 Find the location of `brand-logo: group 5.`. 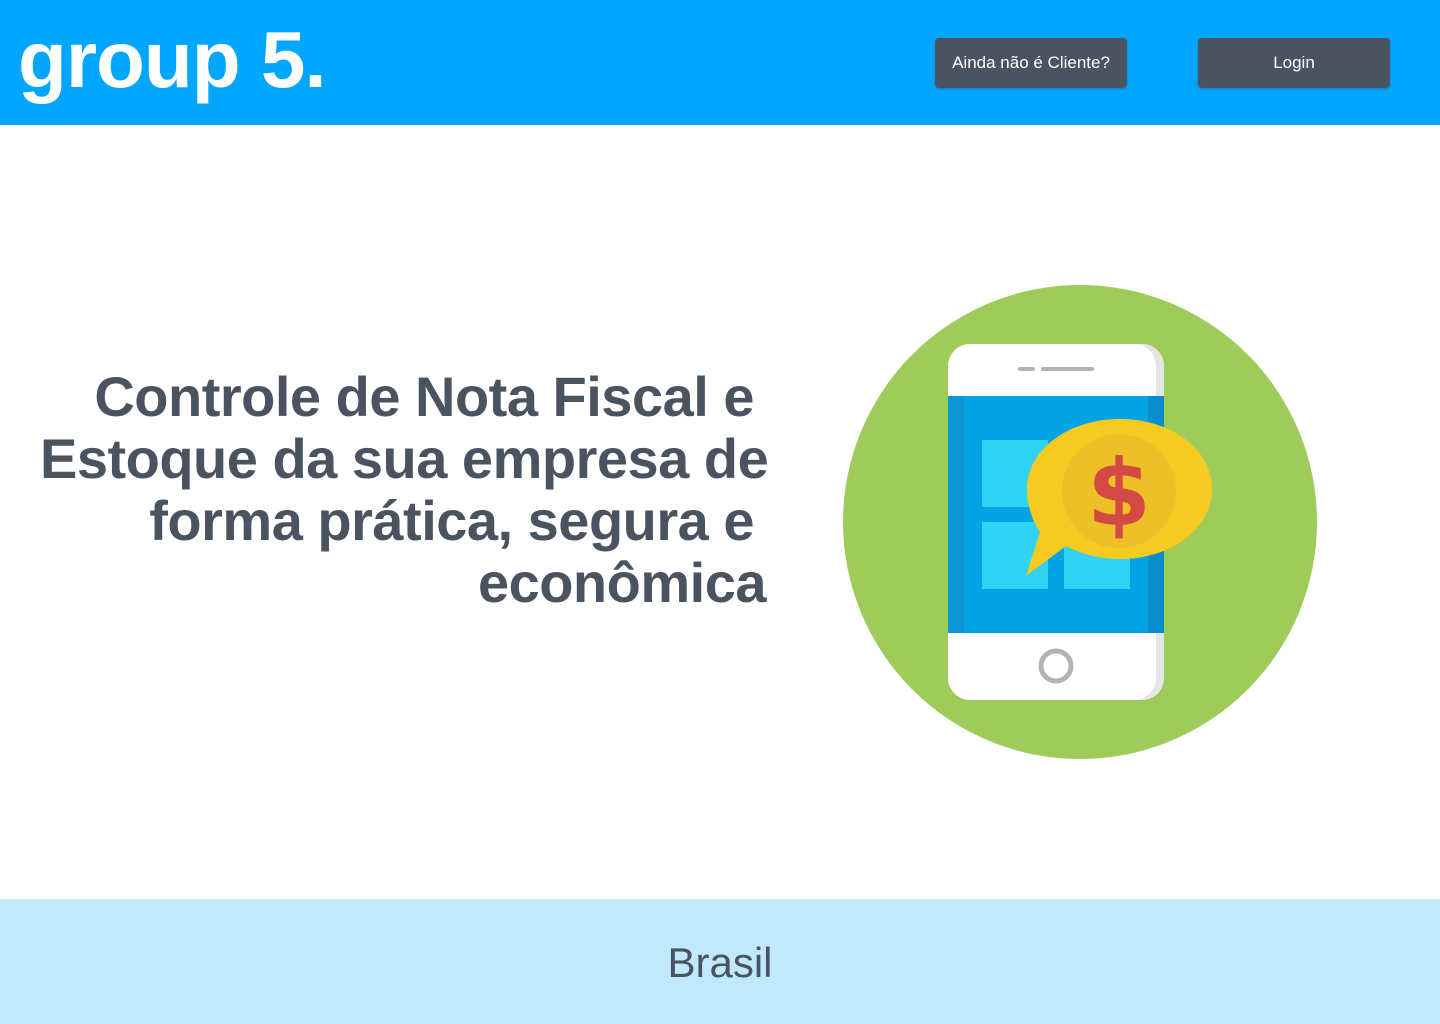

brand-logo: group 5. is located at coordinates (172, 60).